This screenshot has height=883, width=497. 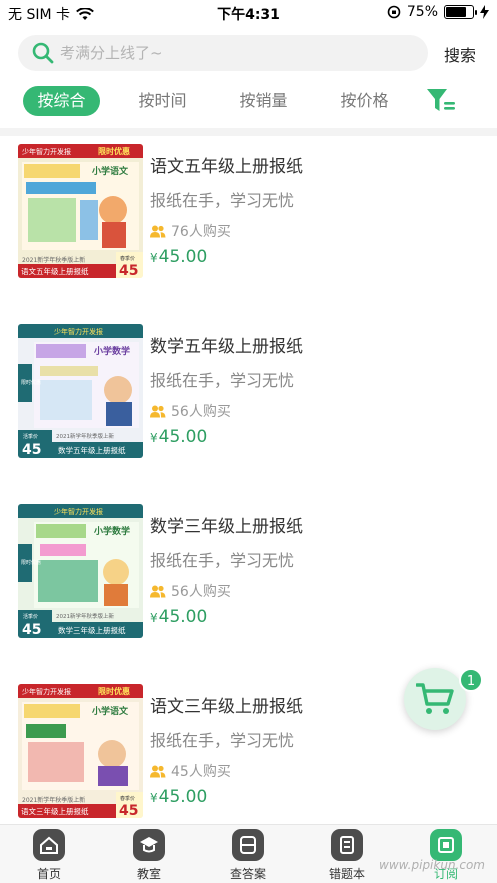 I want to click on search-row: 搜索, so click(x=248, y=54).